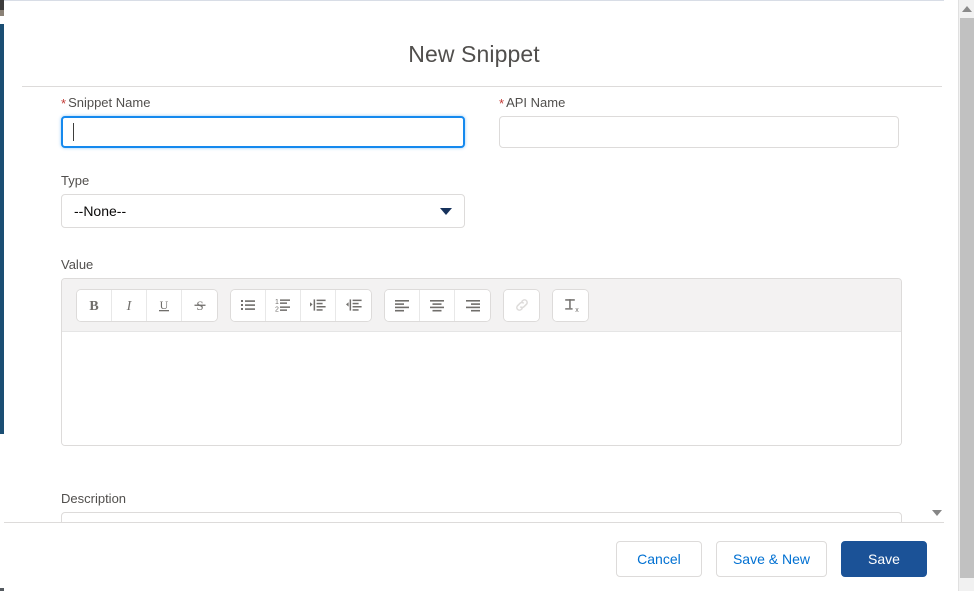  I want to click on rich-text-toolbar: B I U S 1 2 x, so click(481, 305).